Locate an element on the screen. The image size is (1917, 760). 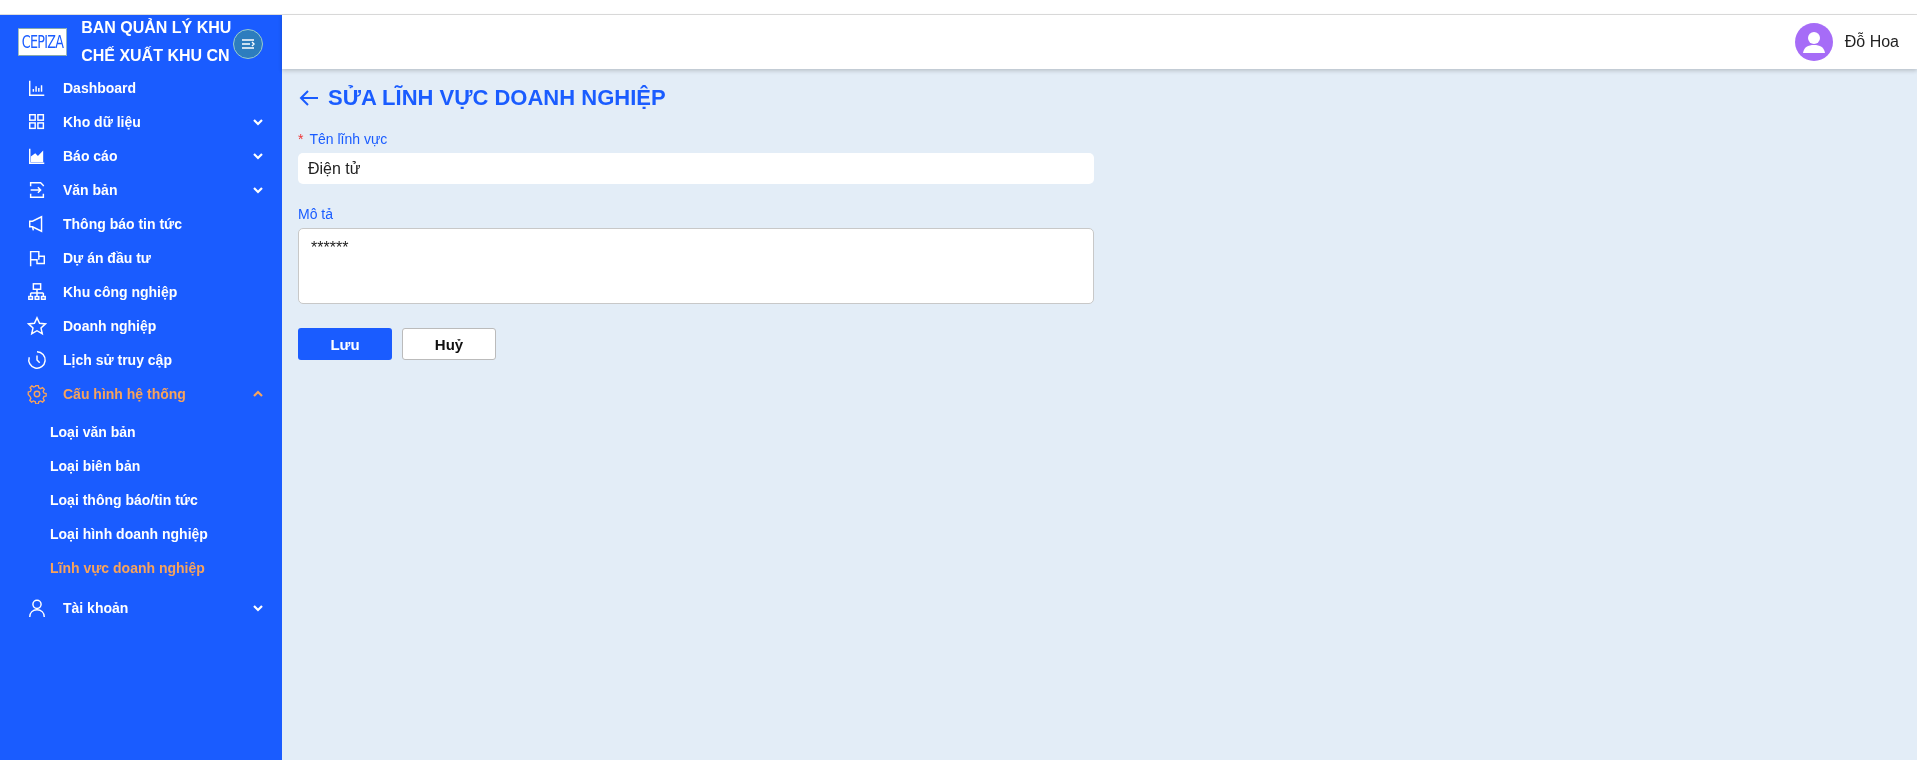
submenu-item: Loại biên bản is located at coordinates (141, 466).